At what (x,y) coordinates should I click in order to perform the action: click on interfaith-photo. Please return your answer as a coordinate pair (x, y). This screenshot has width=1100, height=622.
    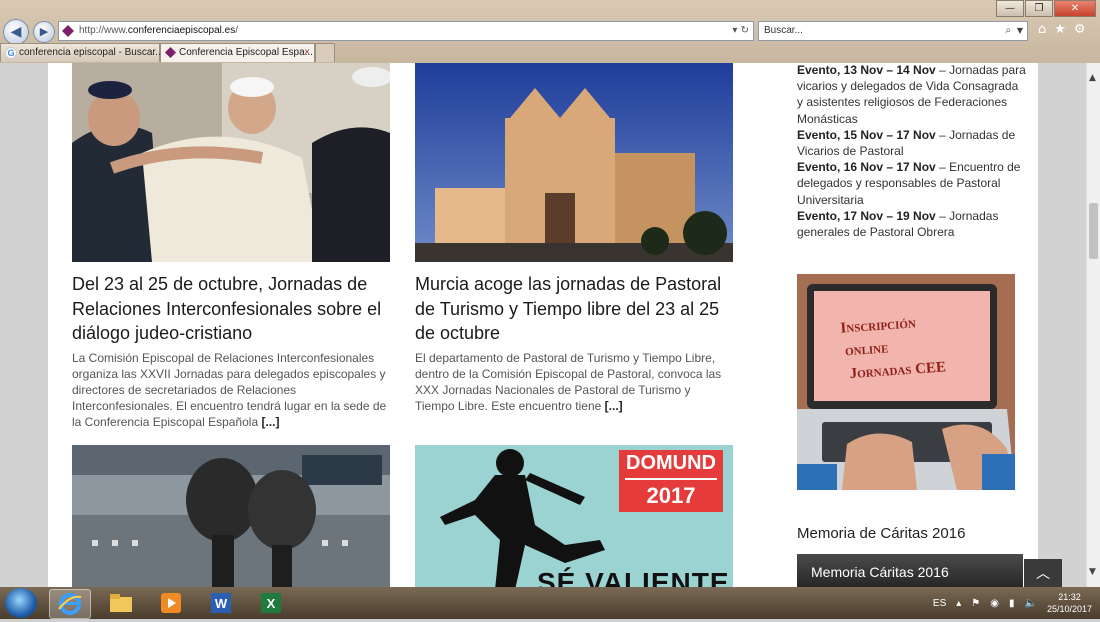
    Looking at the image, I should click on (231, 162).